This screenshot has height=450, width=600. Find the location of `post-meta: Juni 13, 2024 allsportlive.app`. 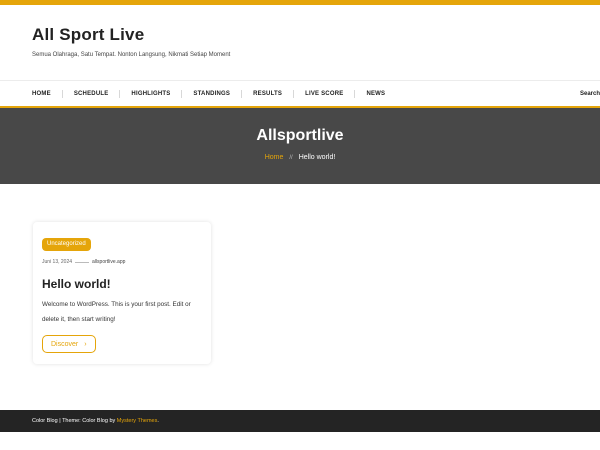

post-meta: Juni 13, 2024 allsportlive.app is located at coordinates (83, 262).